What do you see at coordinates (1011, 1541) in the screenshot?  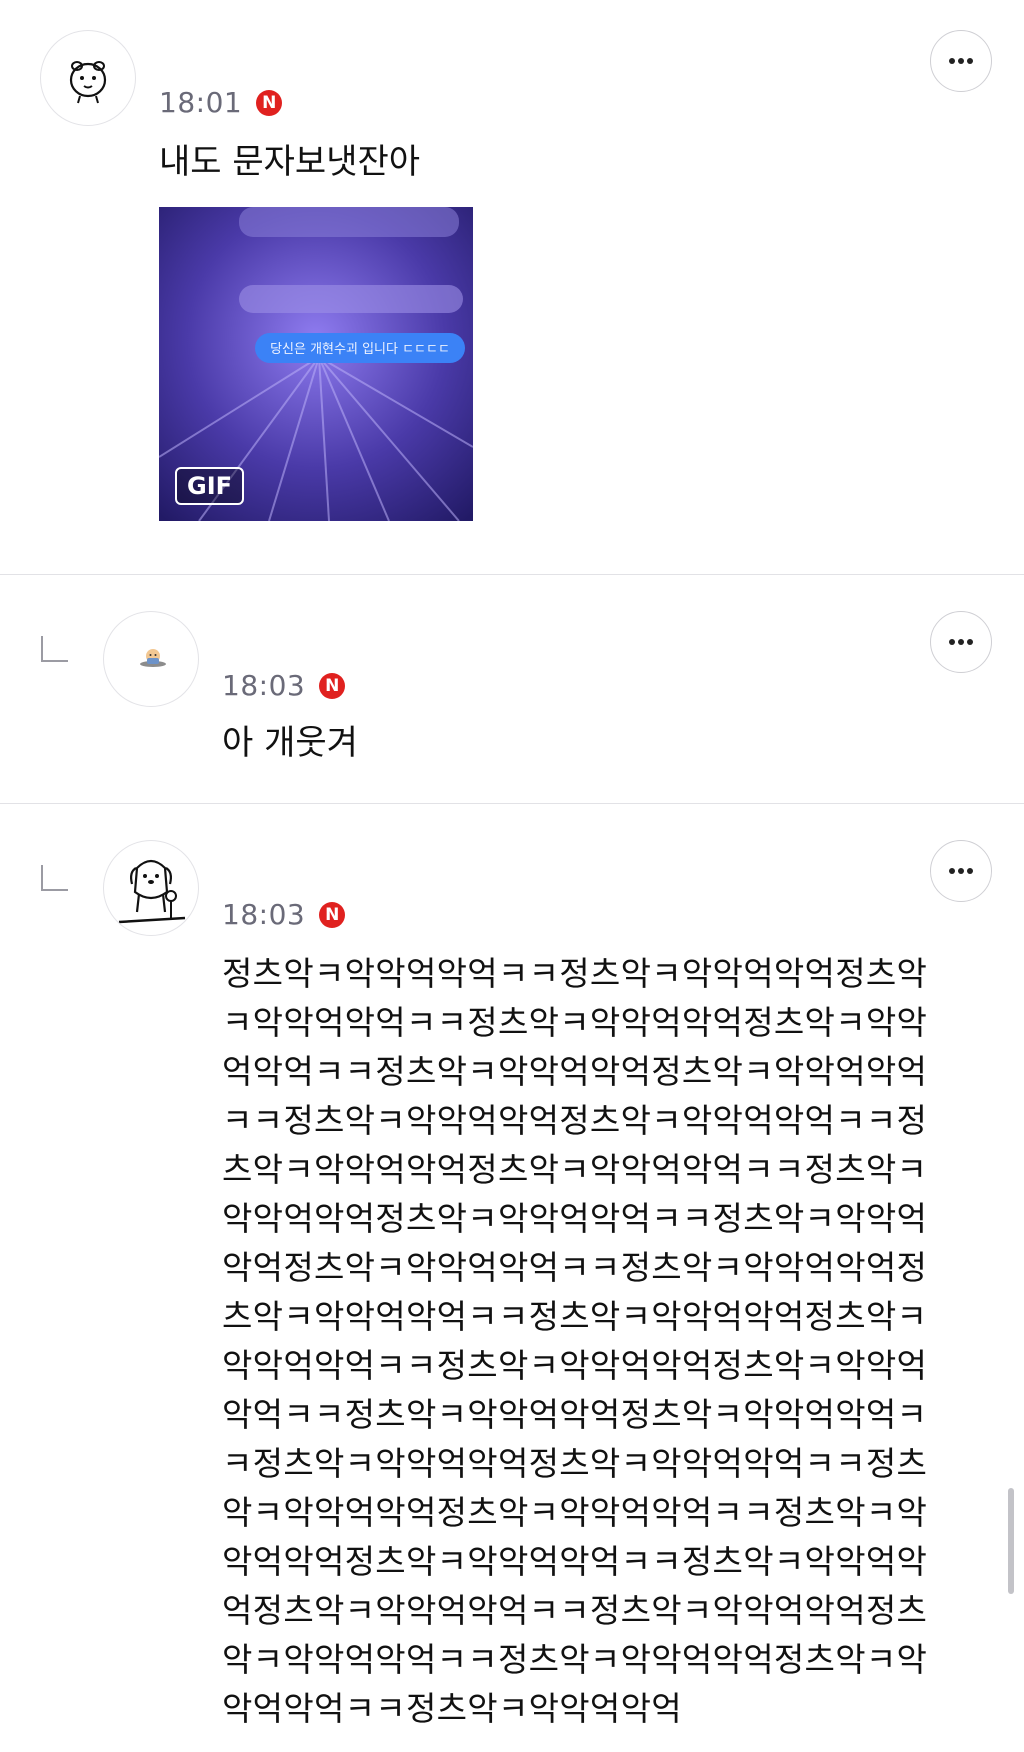 I see `scrollbar` at bounding box center [1011, 1541].